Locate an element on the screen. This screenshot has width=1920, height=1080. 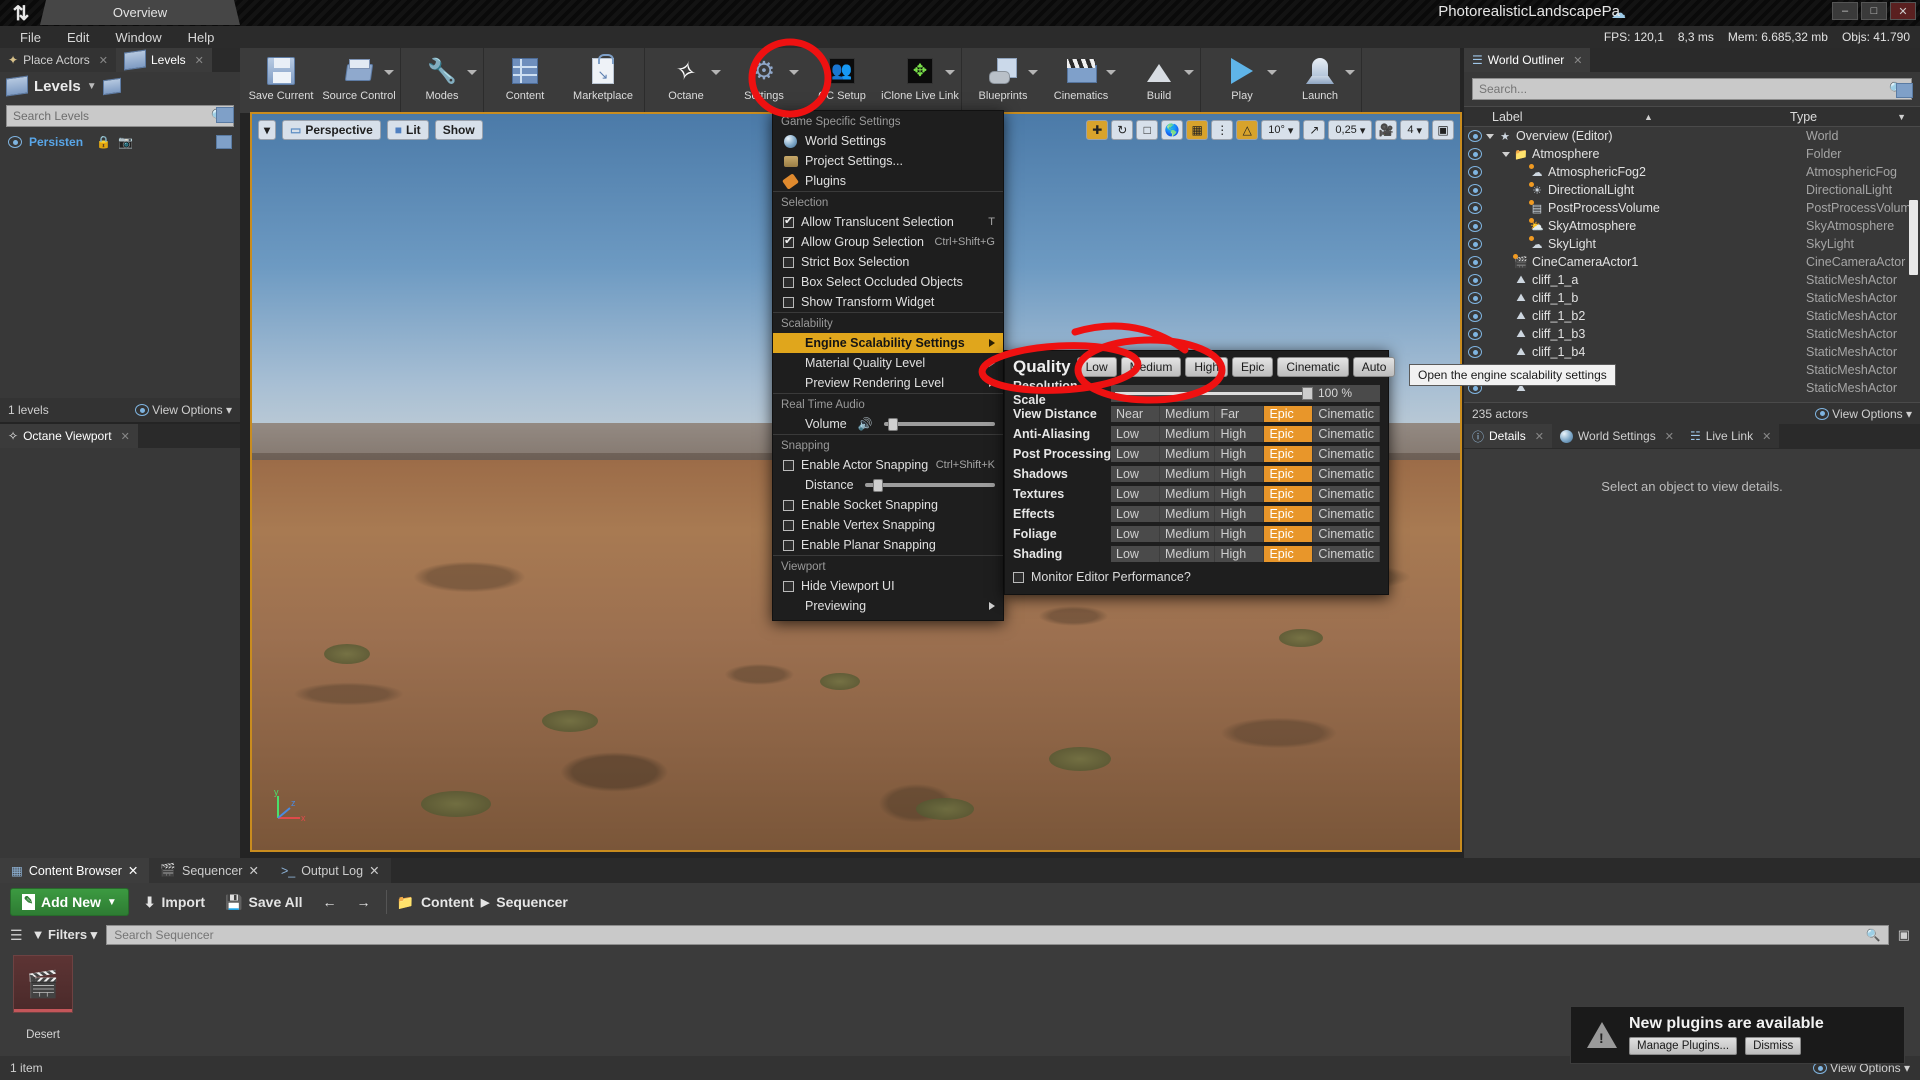
slider-knob is located at coordinates (892, 424).